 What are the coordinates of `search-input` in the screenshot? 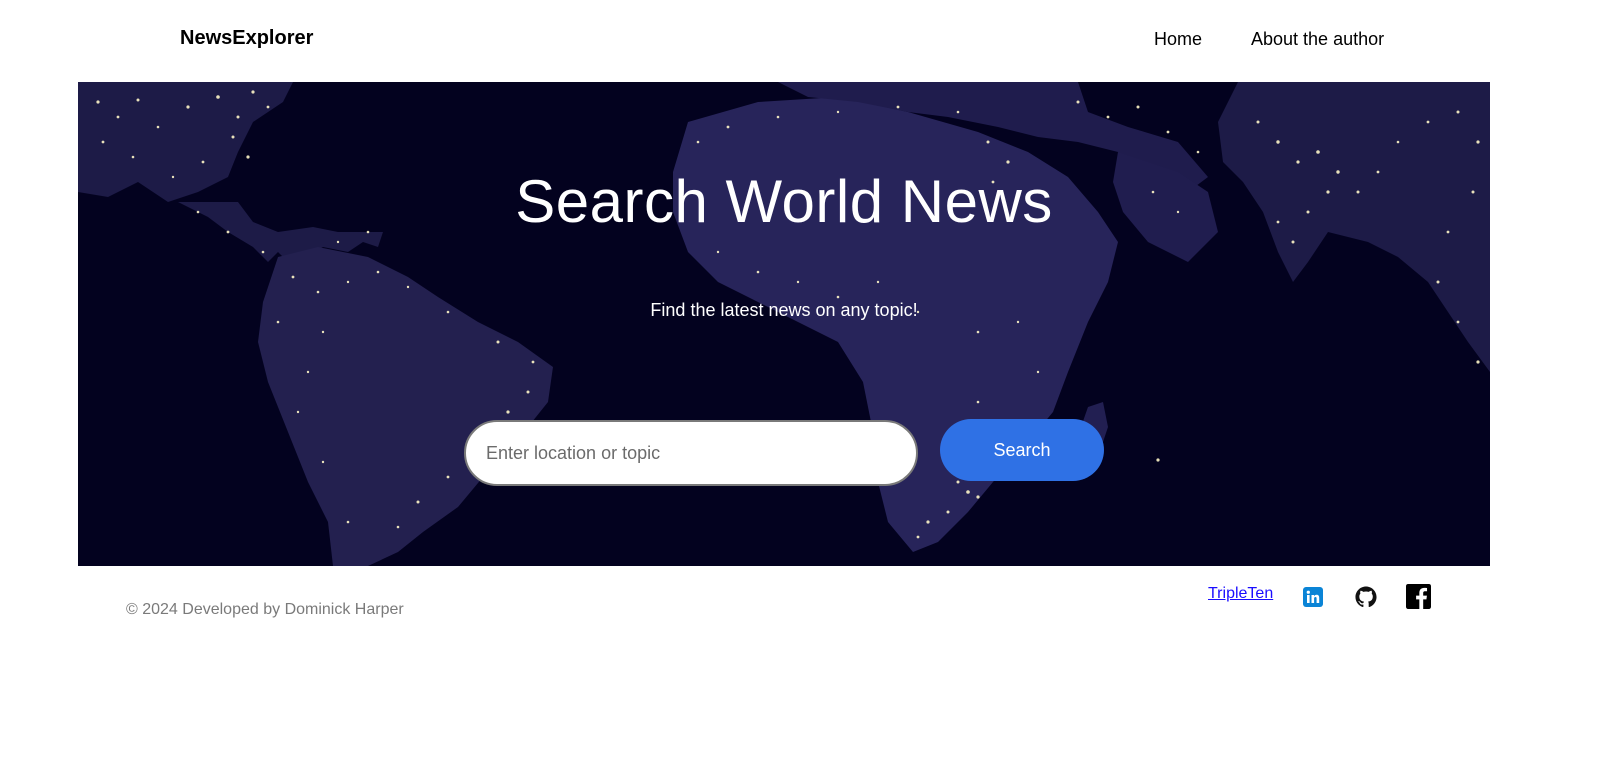 It's located at (691, 453).